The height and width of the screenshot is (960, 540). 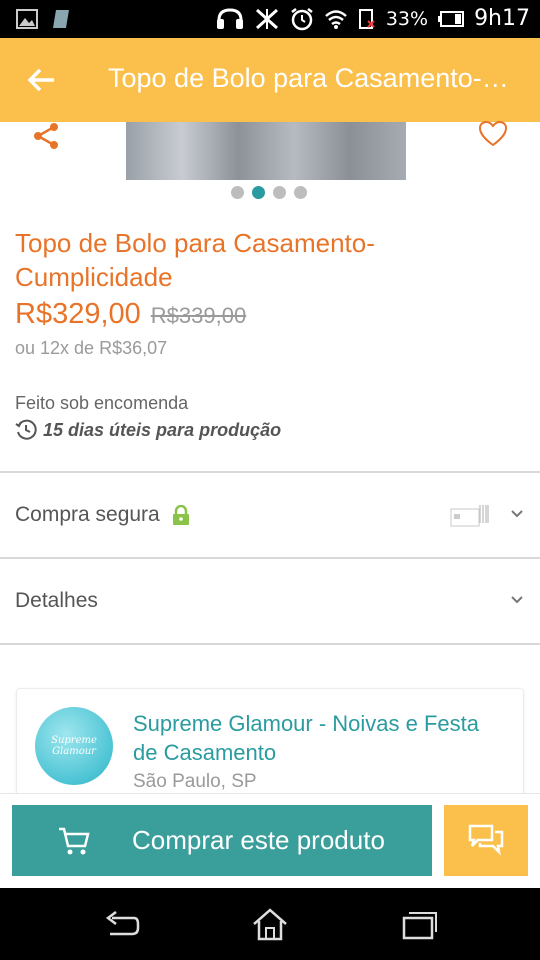 I want to click on secure-purchase-label: Compra segura, so click(x=102, y=515).